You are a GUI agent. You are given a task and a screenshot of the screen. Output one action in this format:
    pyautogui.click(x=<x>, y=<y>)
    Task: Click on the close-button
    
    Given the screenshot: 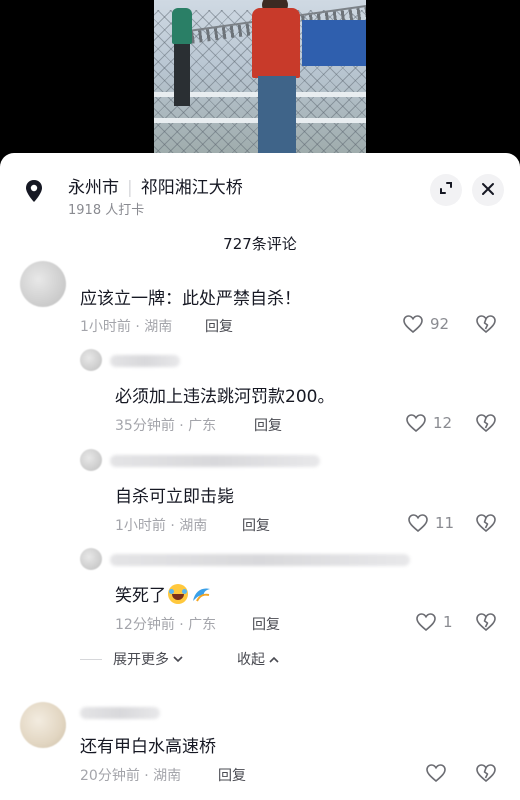 What is the action you would take?
    pyautogui.click(x=488, y=190)
    